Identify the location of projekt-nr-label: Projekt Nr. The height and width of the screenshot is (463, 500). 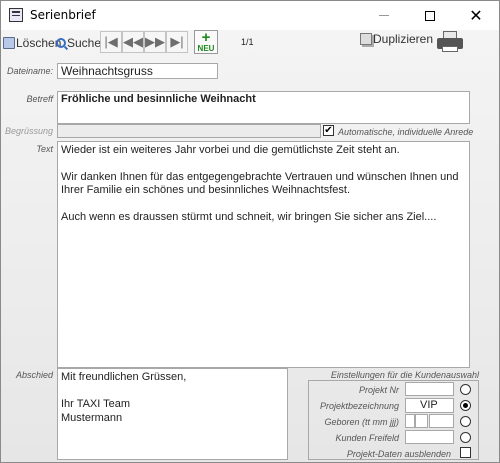
(378, 390).